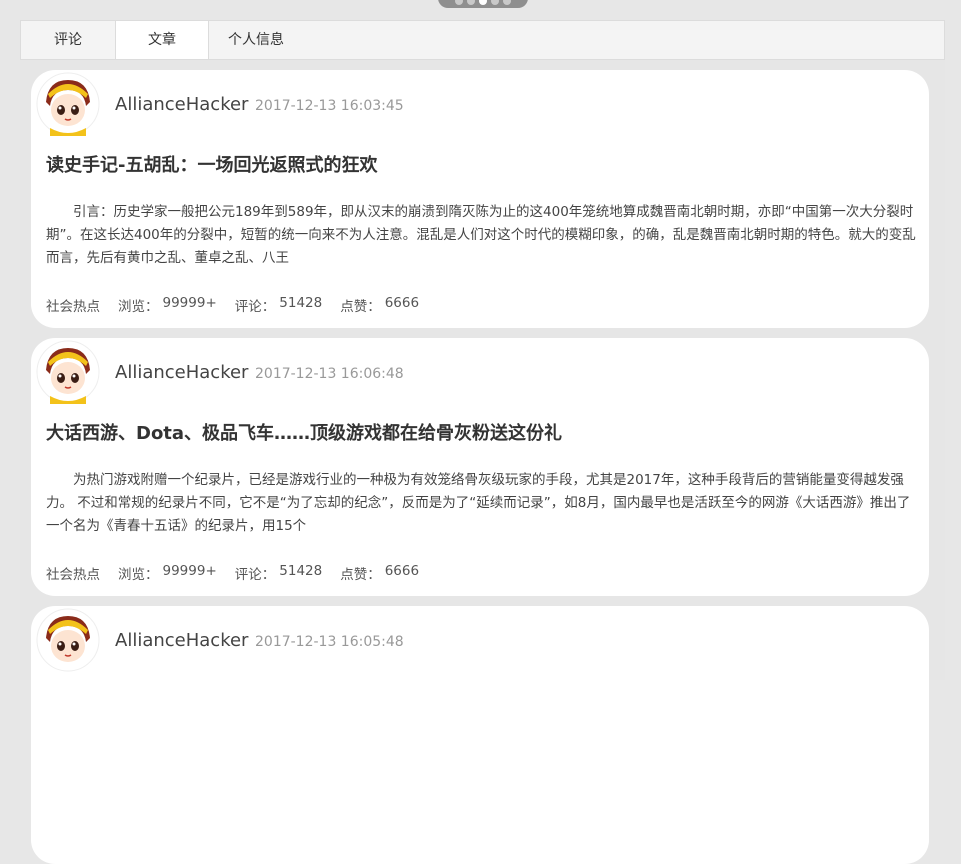  Describe the element at coordinates (211, 164) in the screenshot. I see `article-title: 读史手记-五胡乱：一场回光返照式的狂欢` at that location.